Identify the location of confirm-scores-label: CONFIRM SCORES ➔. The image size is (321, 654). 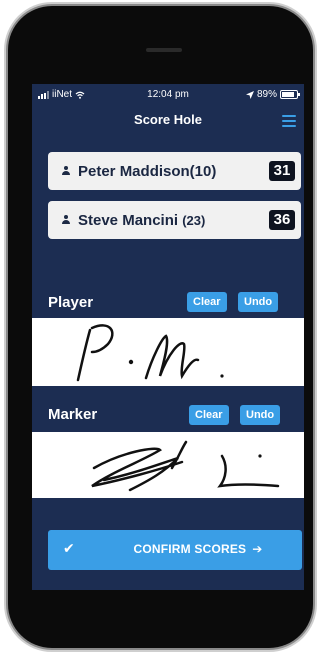
(175, 549).